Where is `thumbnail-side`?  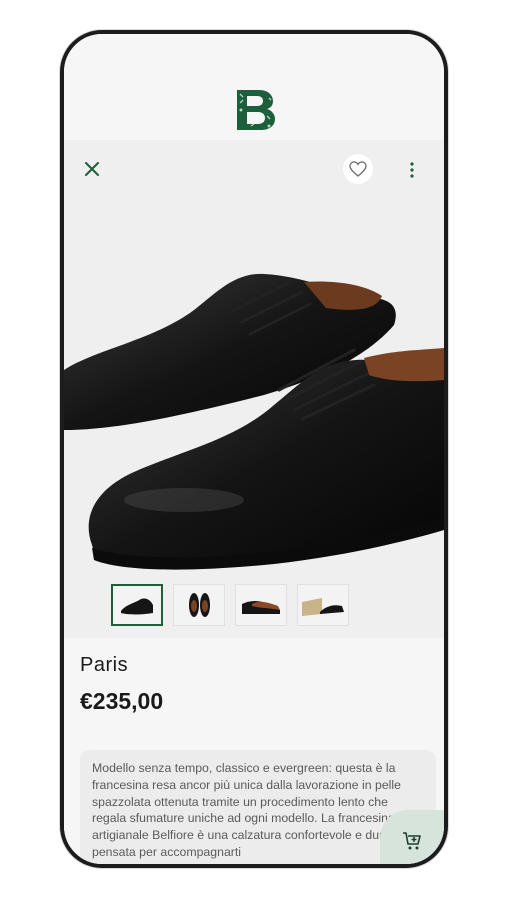
thumbnail-side is located at coordinates (261, 605).